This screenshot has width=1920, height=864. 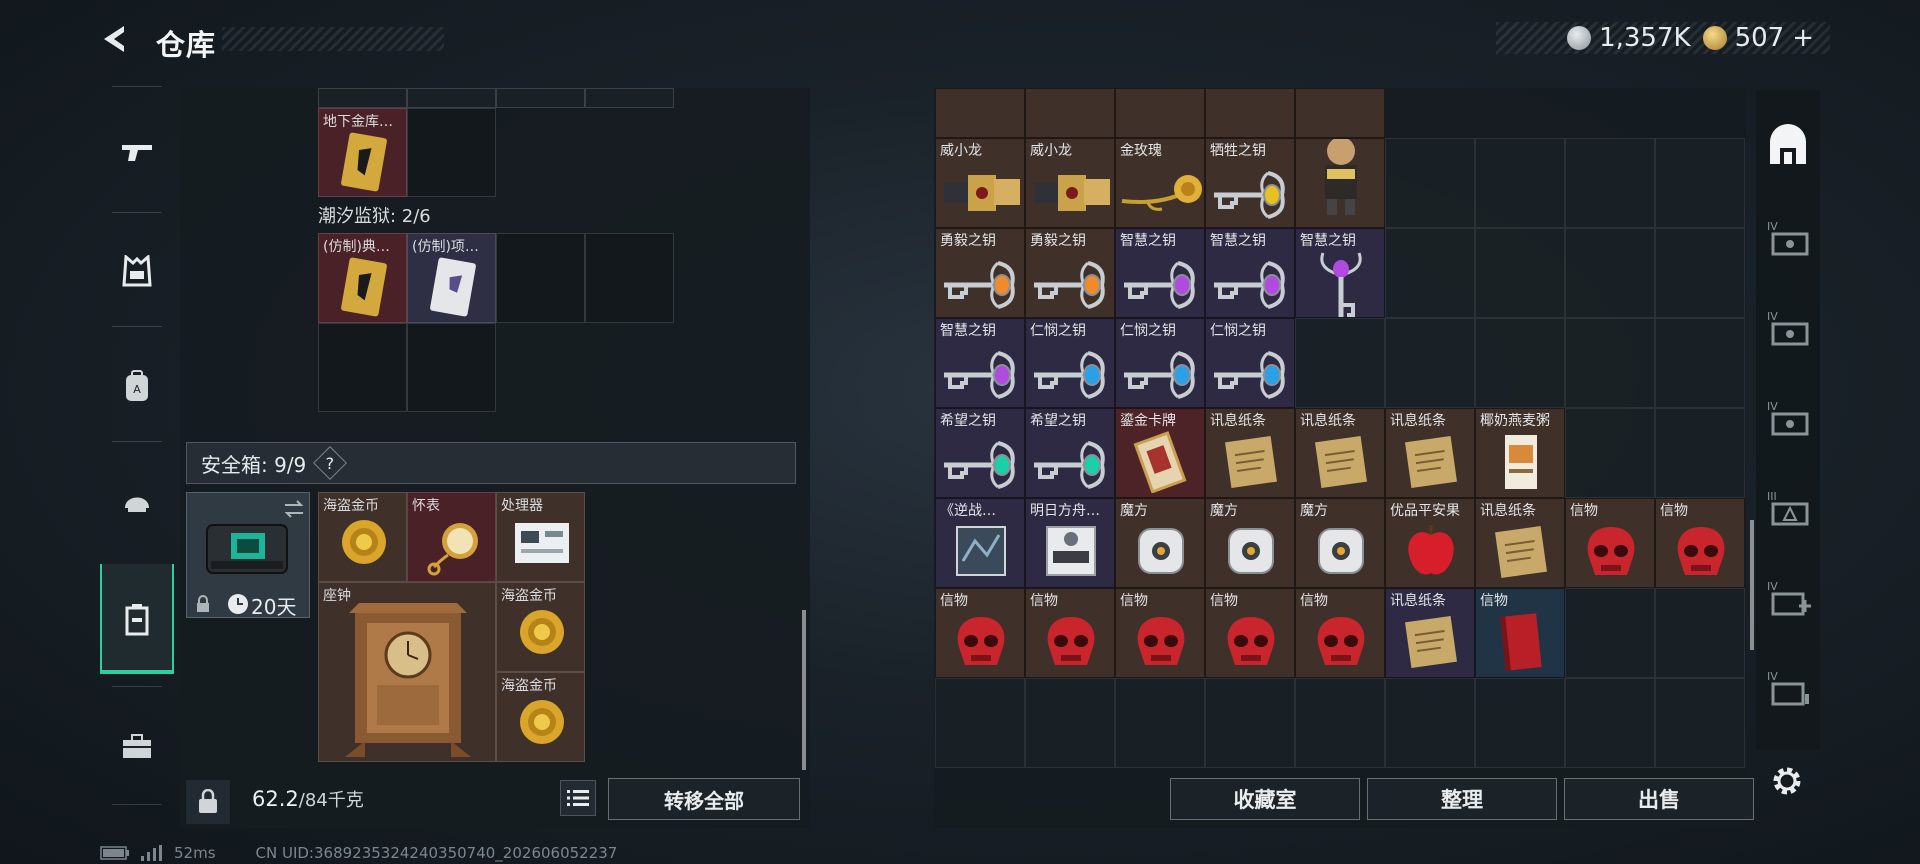 What do you see at coordinates (1070, 273) in the screenshot?
I see `warehouse-item: 勇毅之钥` at bounding box center [1070, 273].